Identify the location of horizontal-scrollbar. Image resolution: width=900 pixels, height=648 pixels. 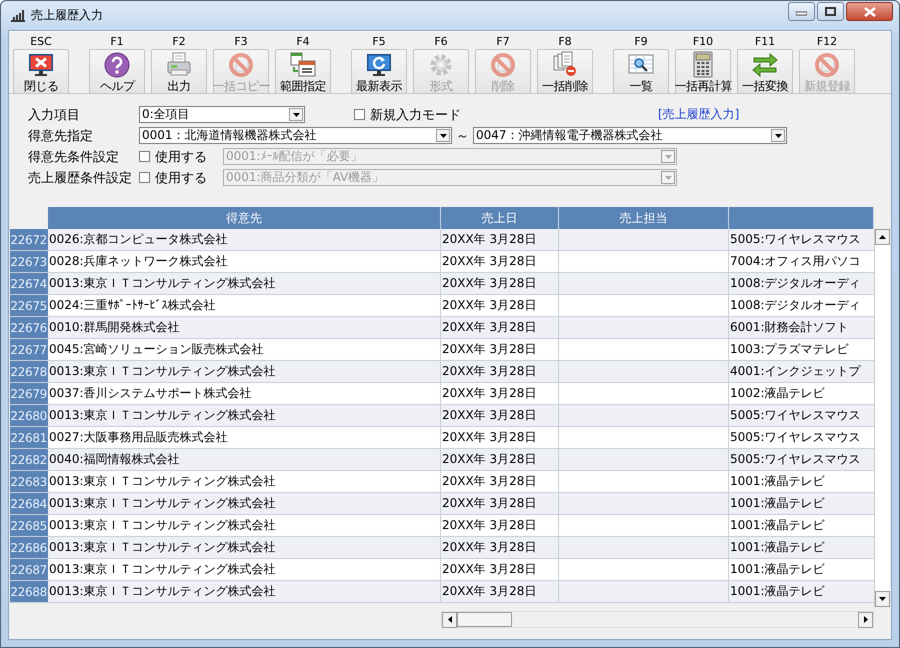
(657, 619).